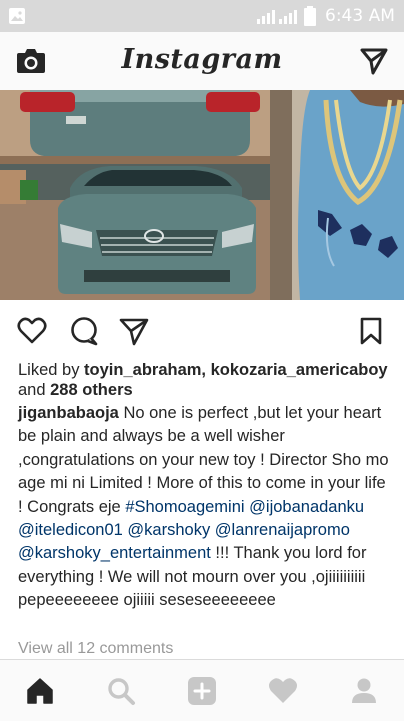  What do you see at coordinates (310, 16) in the screenshot?
I see `battery-icon` at bounding box center [310, 16].